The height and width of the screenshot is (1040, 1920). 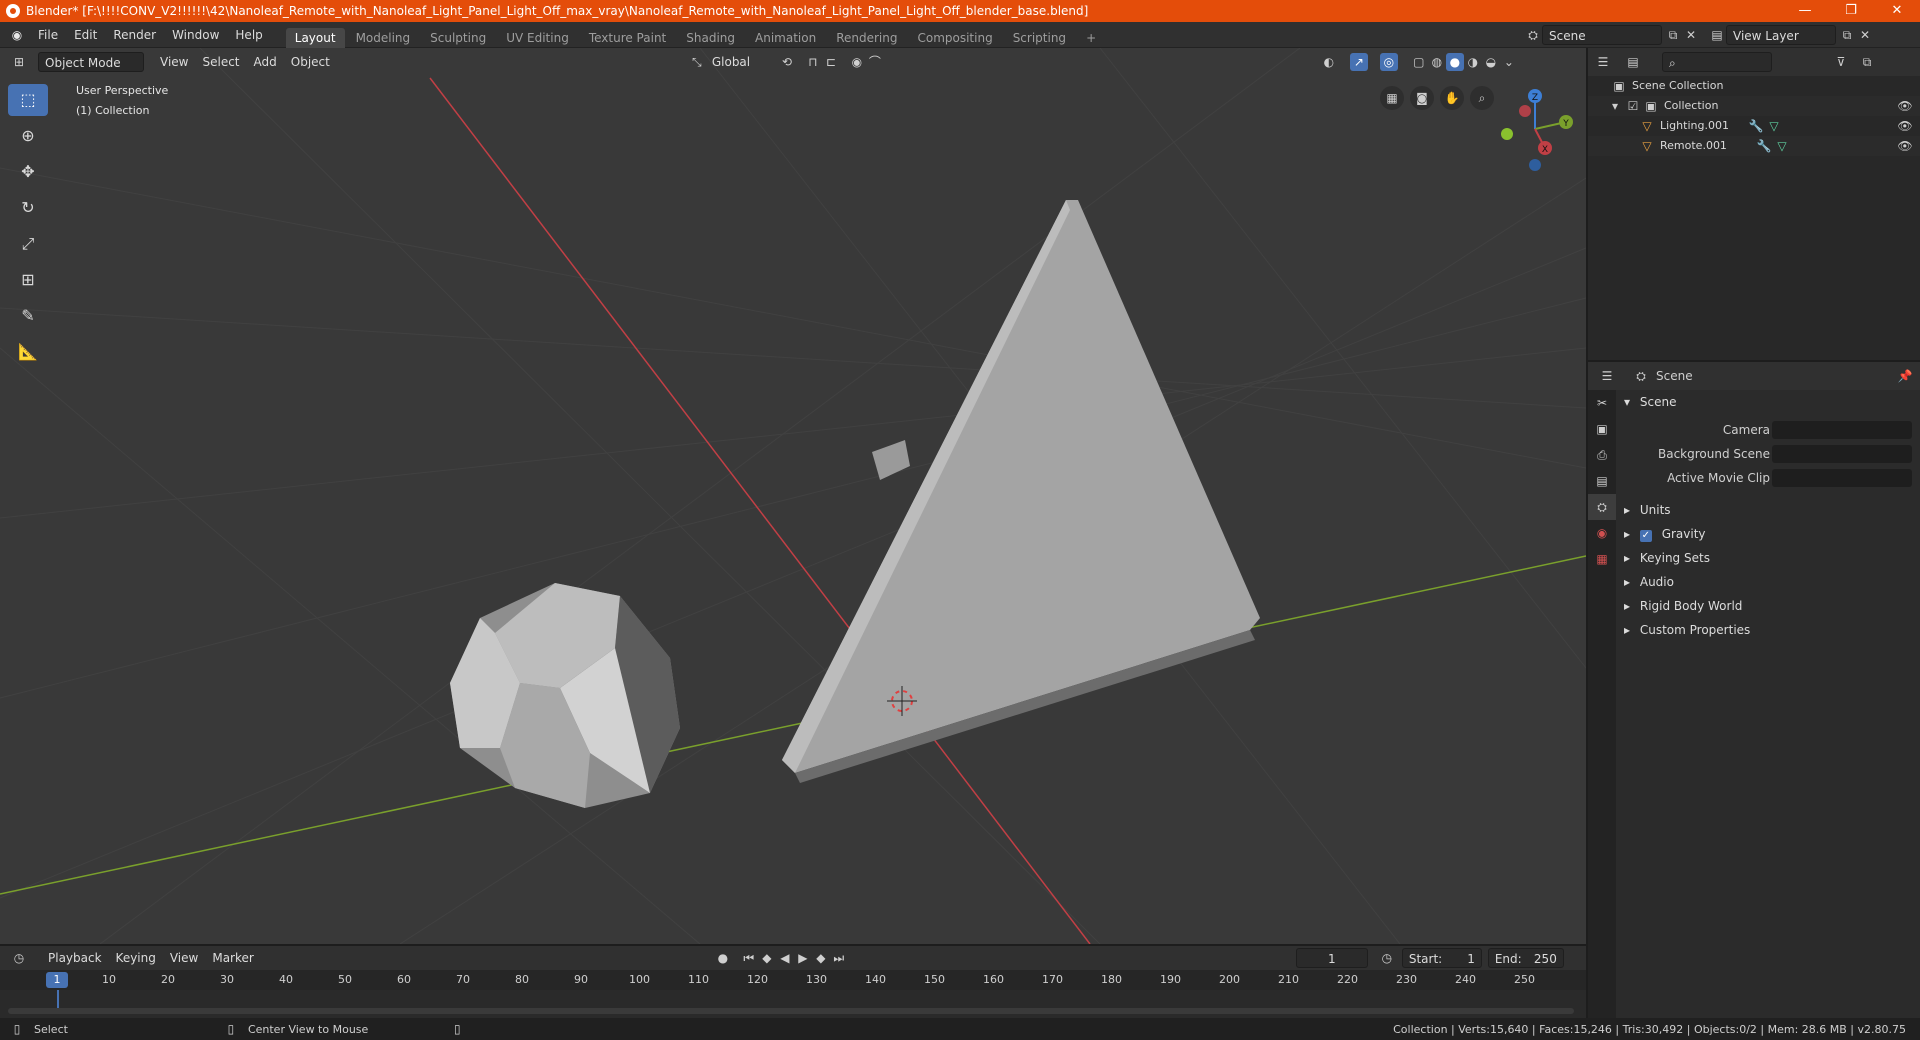 I want to click on snap-target-icon: ⊏, so click(x=831, y=62).